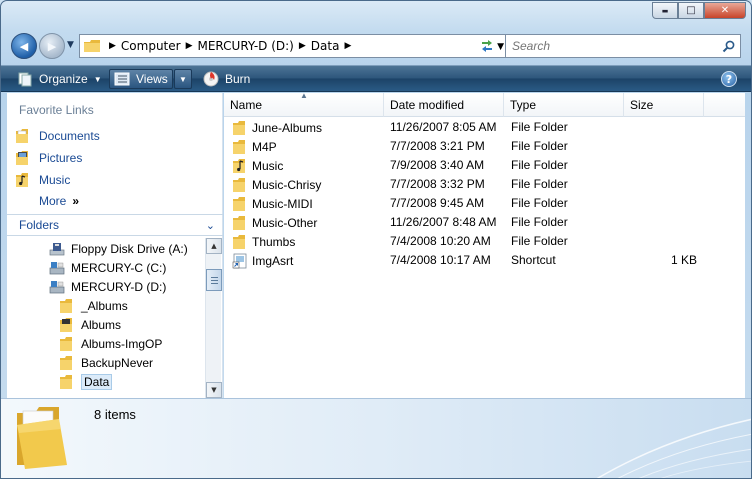 The image size is (752, 479). I want to click on file-name-cell: Music-Chrisy, so click(276, 185).